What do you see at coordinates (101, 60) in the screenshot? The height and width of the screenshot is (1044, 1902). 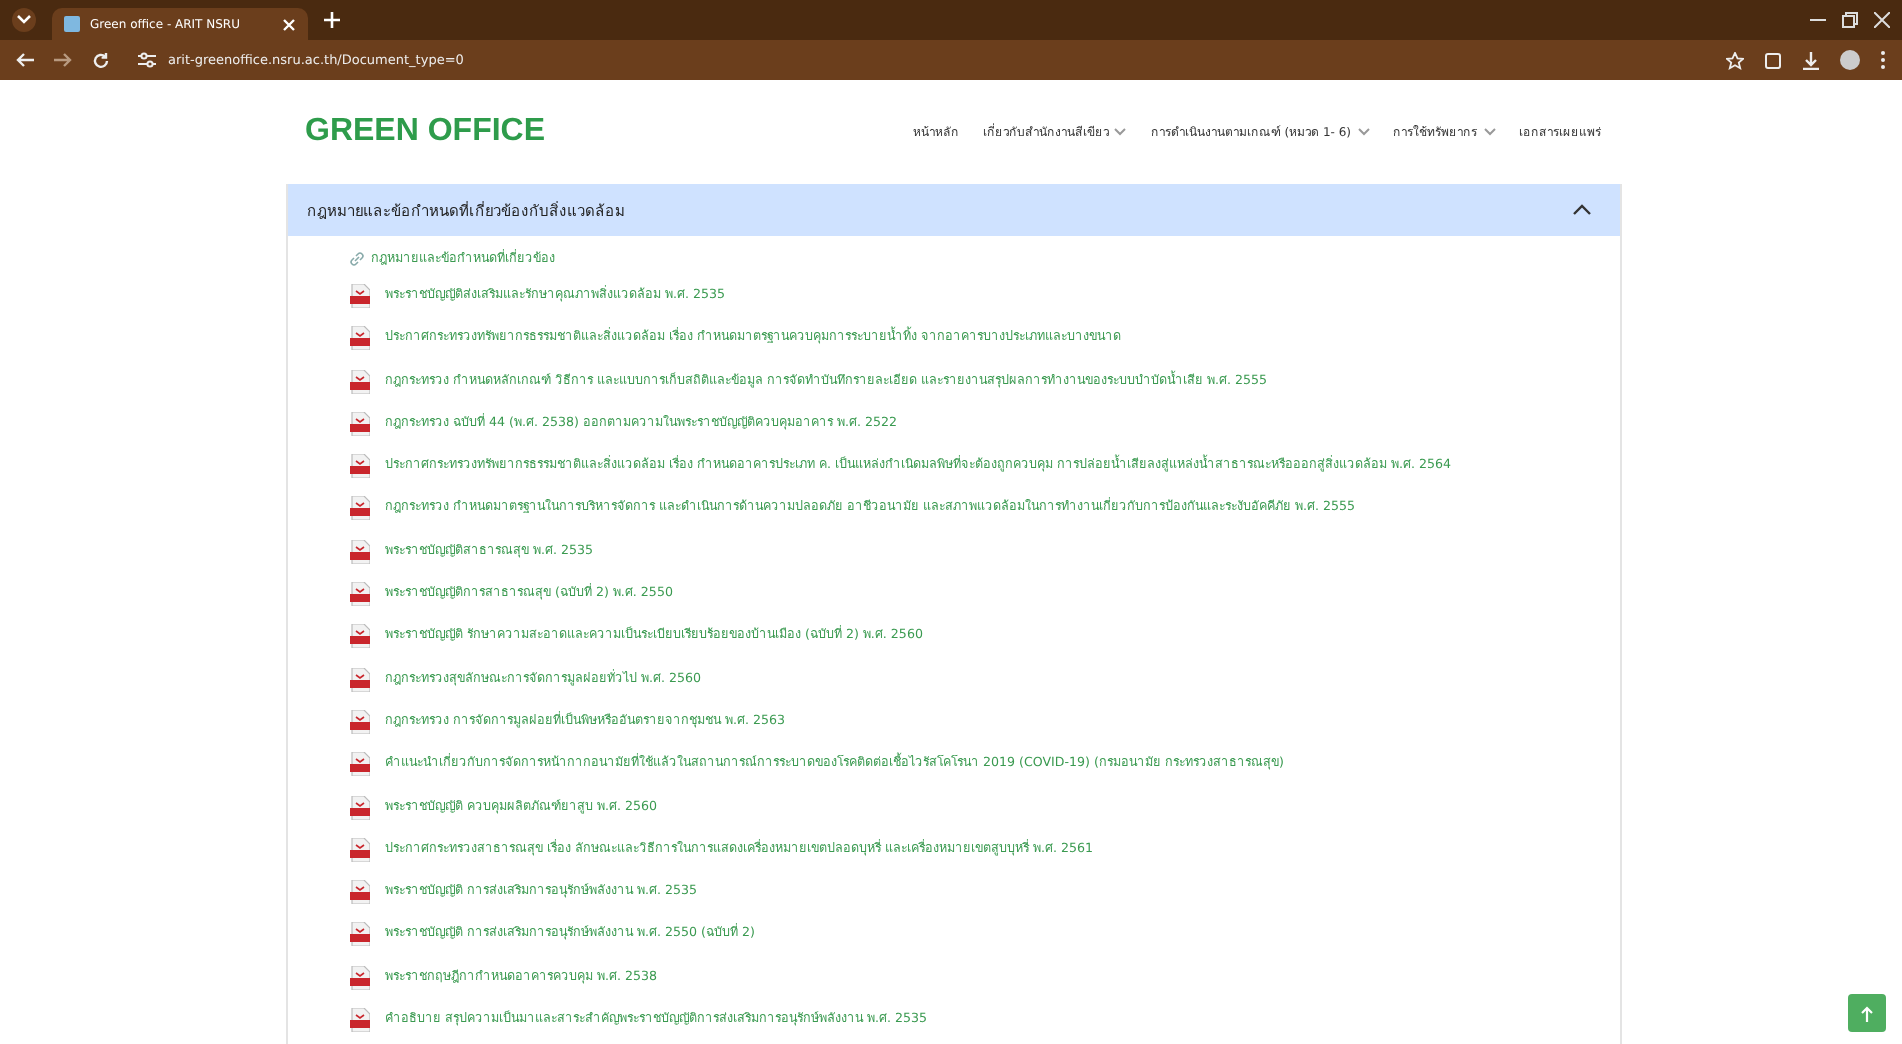 I see `reload-icon` at bounding box center [101, 60].